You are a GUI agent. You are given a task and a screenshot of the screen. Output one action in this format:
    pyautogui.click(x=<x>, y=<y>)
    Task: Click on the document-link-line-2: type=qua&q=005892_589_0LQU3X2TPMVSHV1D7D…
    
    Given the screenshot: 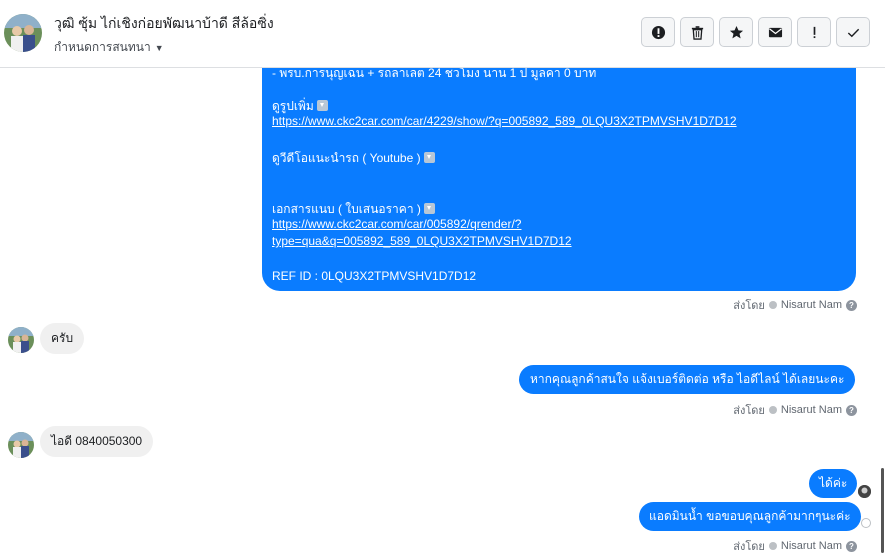 What is the action you would take?
    pyautogui.click(x=422, y=241)
    